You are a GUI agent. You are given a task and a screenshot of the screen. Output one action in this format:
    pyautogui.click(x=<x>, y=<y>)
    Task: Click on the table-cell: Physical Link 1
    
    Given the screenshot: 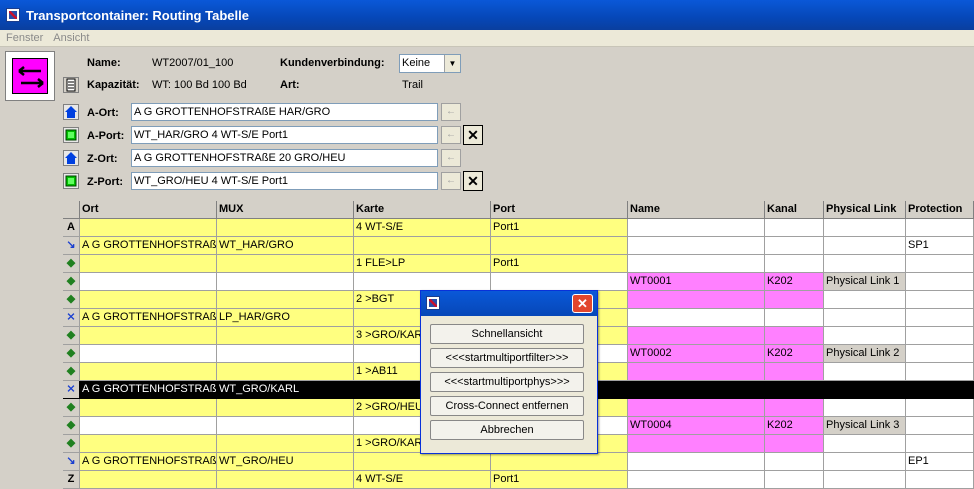 What is the action you would take?
    pyautogui.click(x=865, y=282)
    